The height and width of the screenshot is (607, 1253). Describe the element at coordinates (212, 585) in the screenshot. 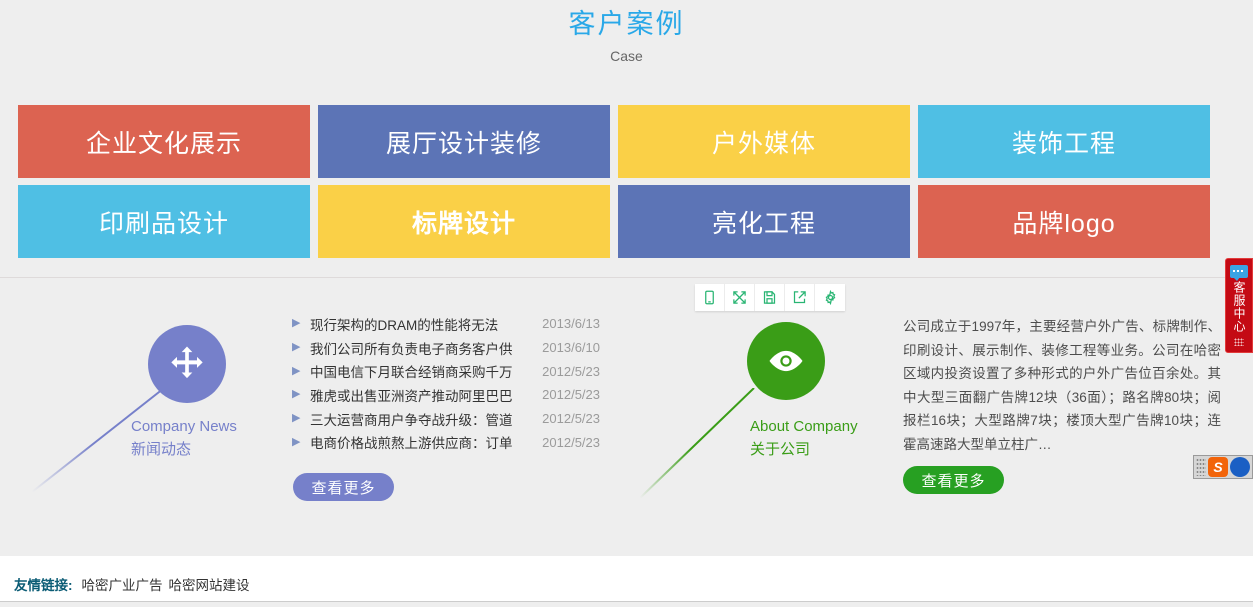

I see `friendly-link: 哈密网站建设` at that location.